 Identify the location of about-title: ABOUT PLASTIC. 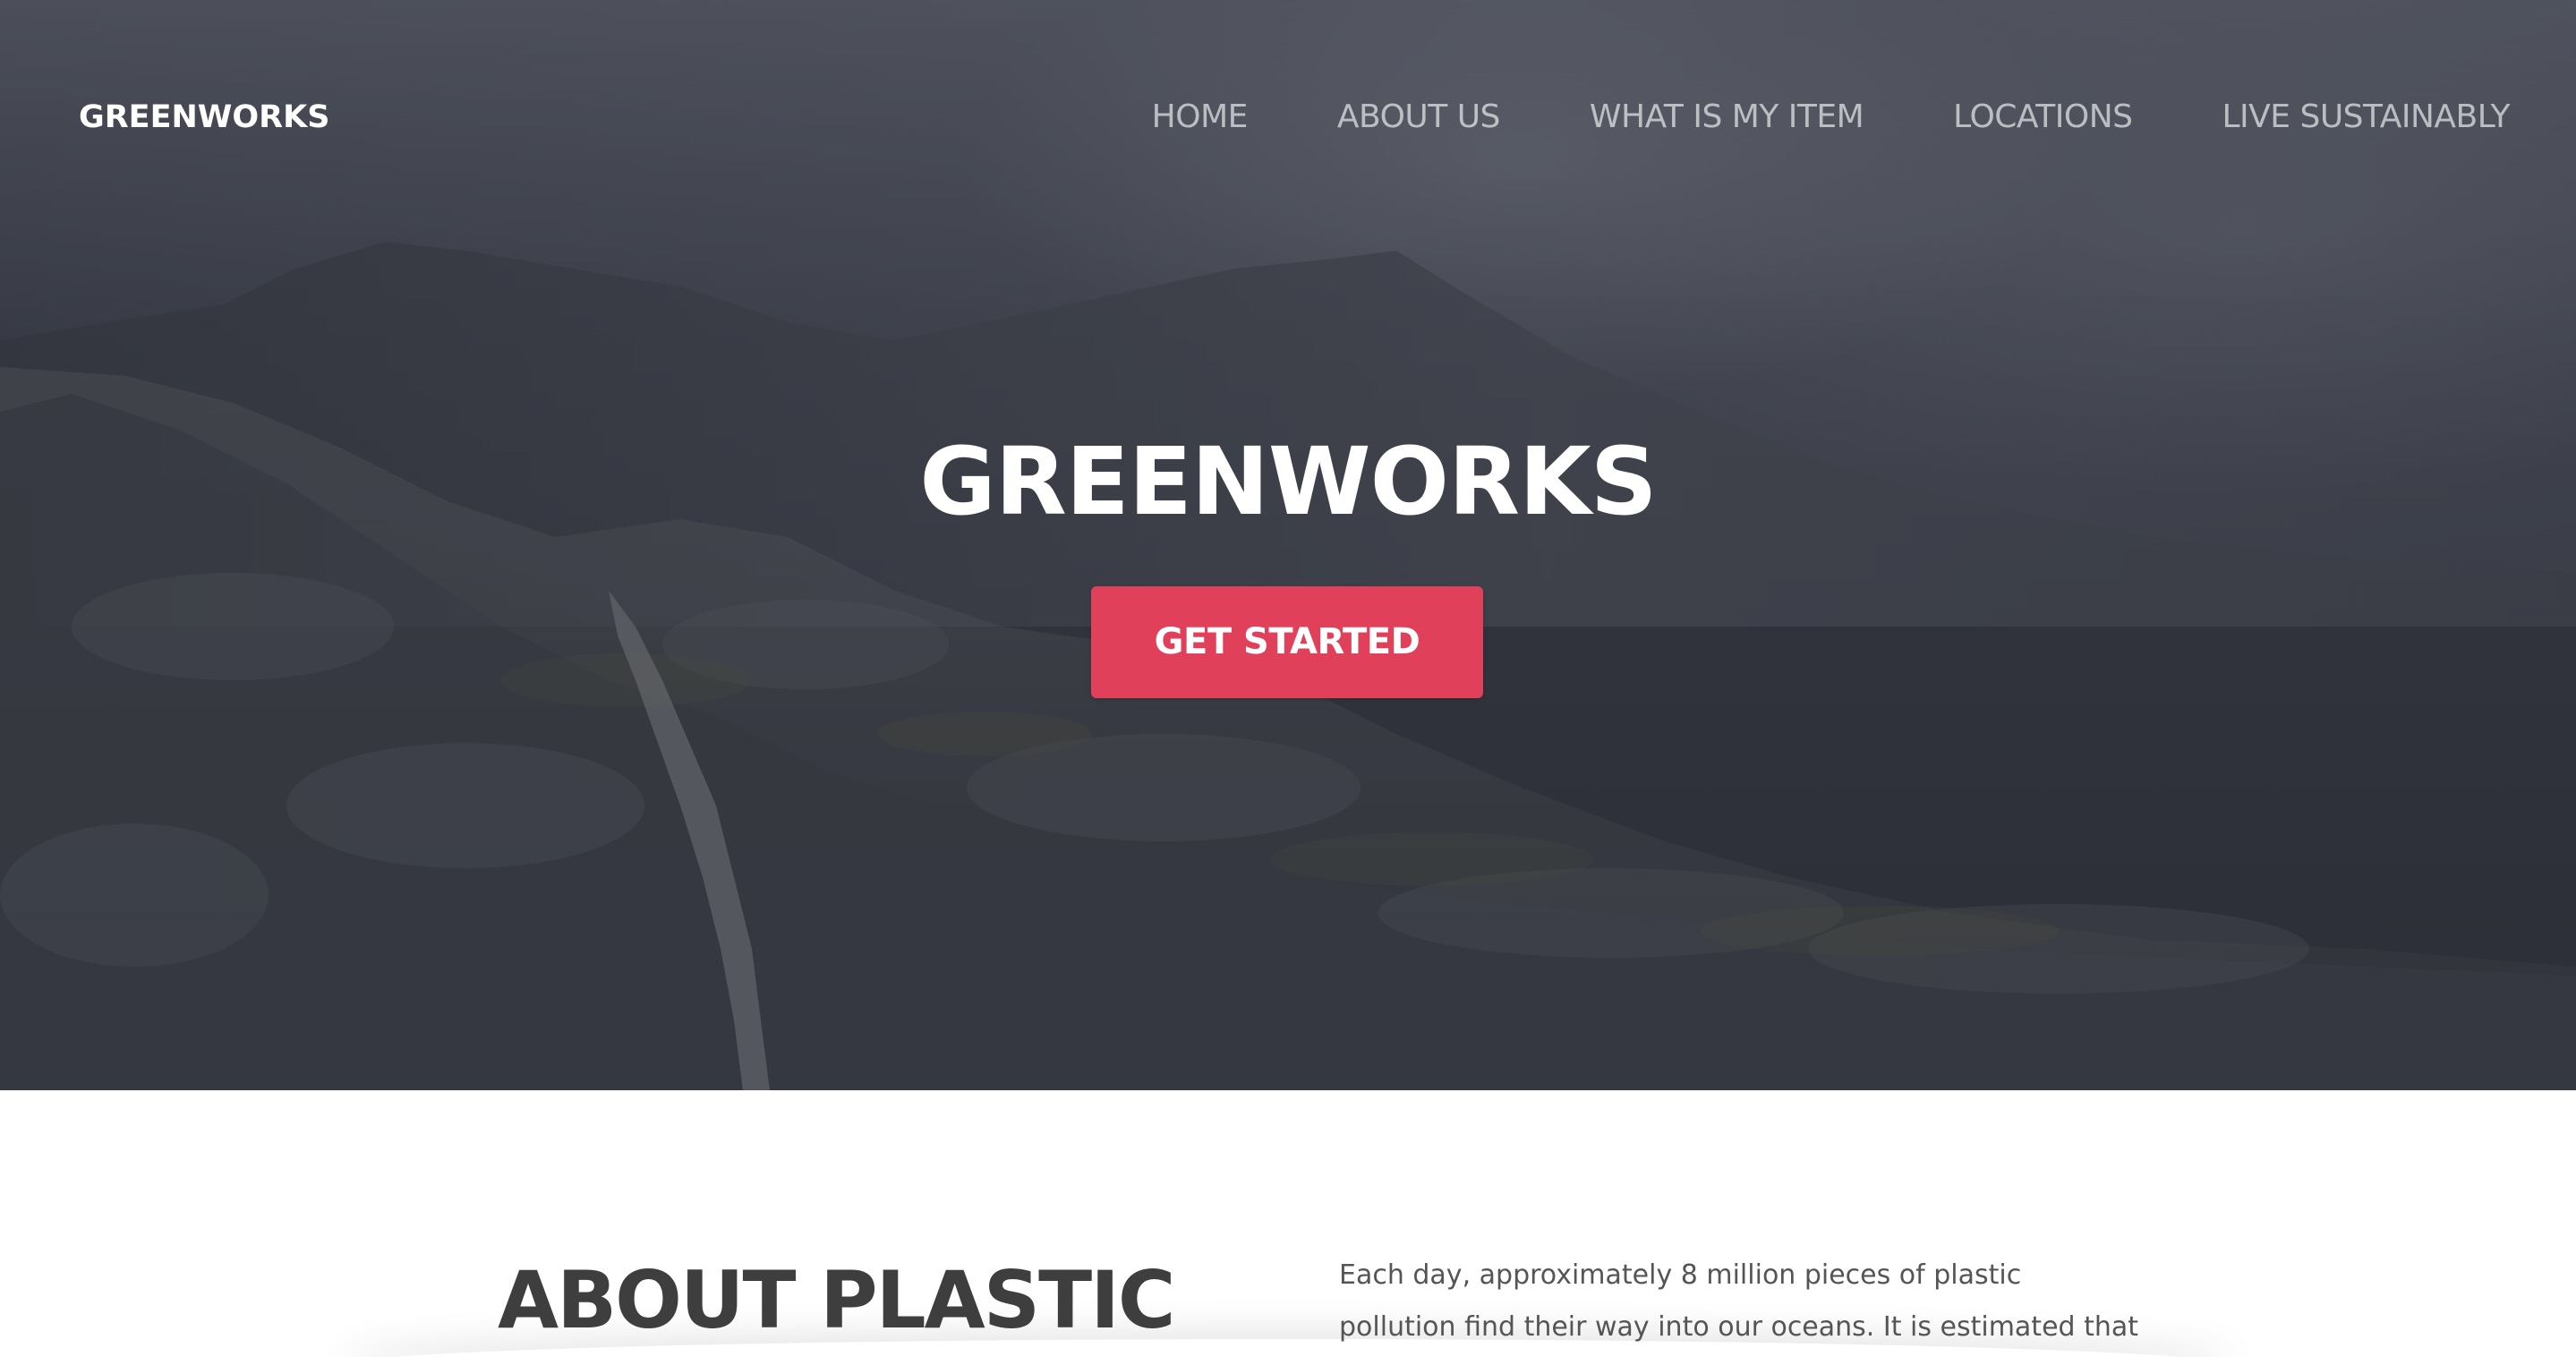
(837, 1300).